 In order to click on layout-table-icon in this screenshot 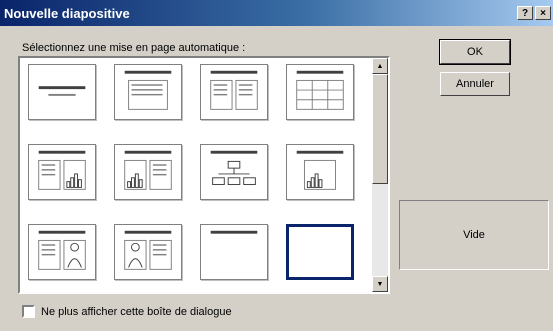, I will do `click(320, 90)`.